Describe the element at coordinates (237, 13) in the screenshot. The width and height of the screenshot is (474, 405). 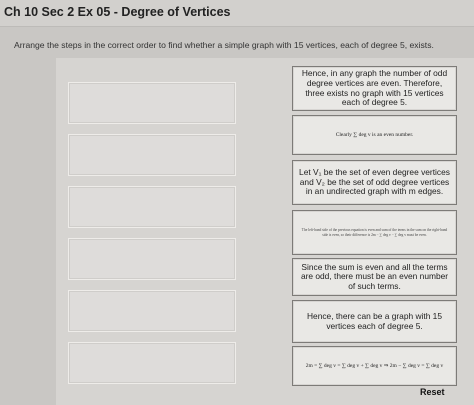
I see `header-bar: Ch 10 Sec 2 Ex 05 - Degree of Vertices` at that location.